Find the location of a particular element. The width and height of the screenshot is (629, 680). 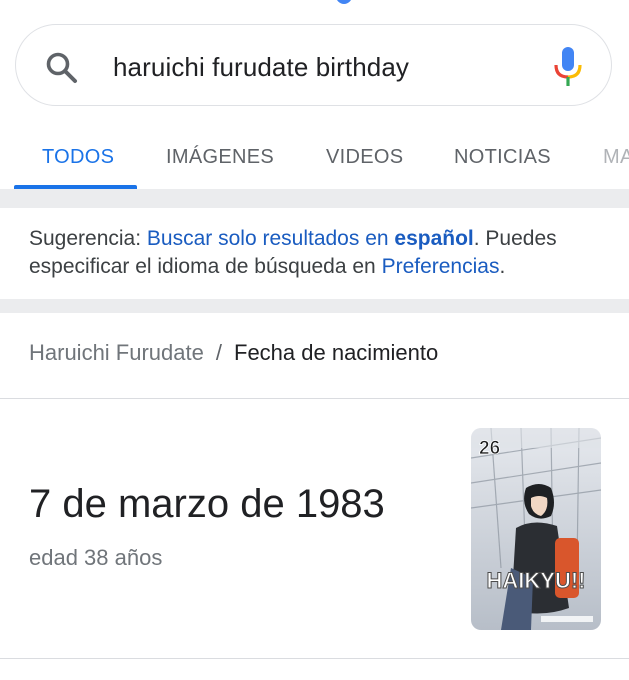

age-text: edad 38 años is located at coordinates (96, 557).